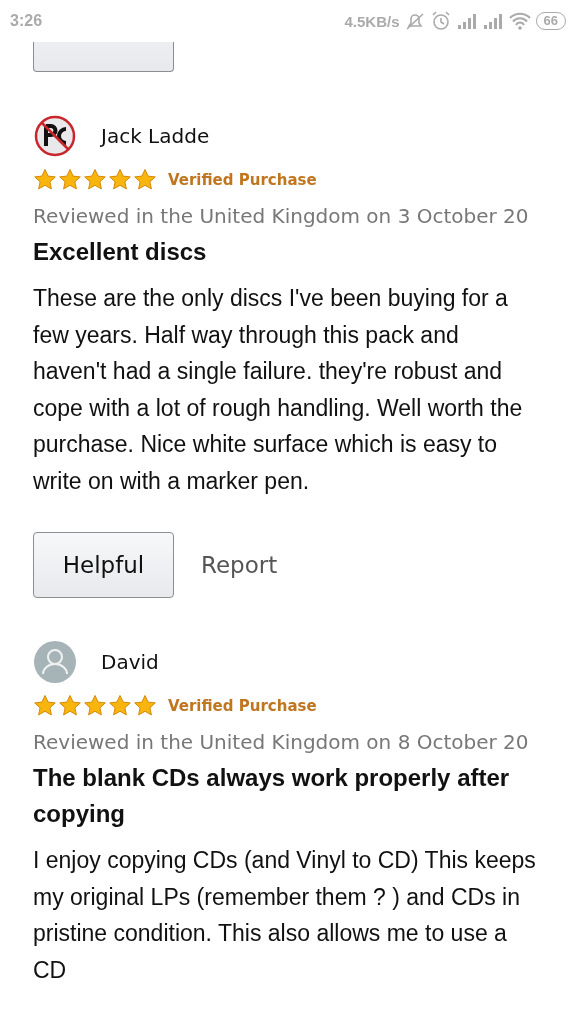 Image resolution: width=576 pixels, height=1024 pixels. I want to click on review-date: Reviewed in the United Kingdom on 3 October 20, so click(281, 216).